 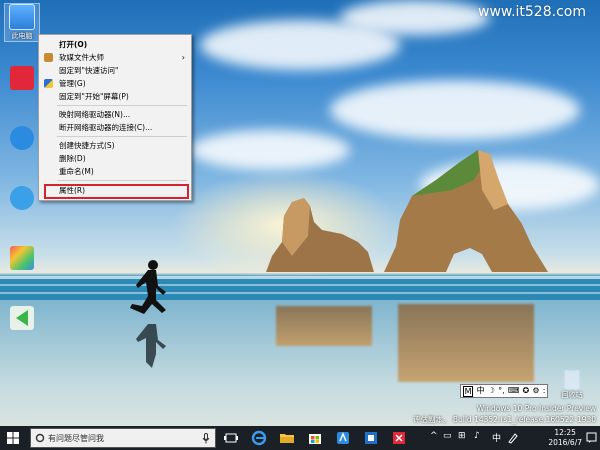 I want to click on horizon-waves, so click(x=300, y=277).